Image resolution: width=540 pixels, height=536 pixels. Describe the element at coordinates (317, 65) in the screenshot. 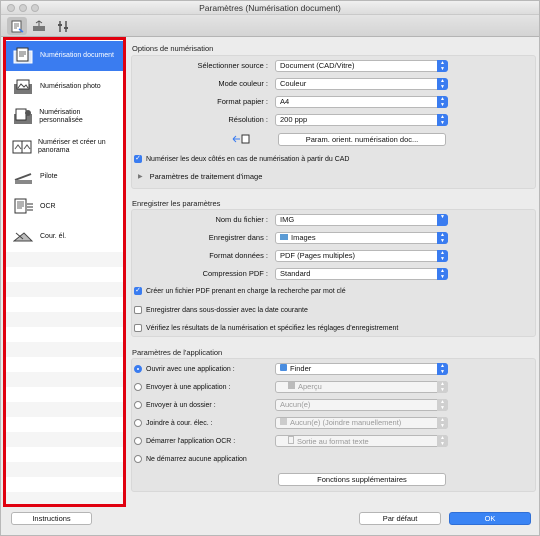

I see `source-value: Document (CAD/Vitre)` at that location.